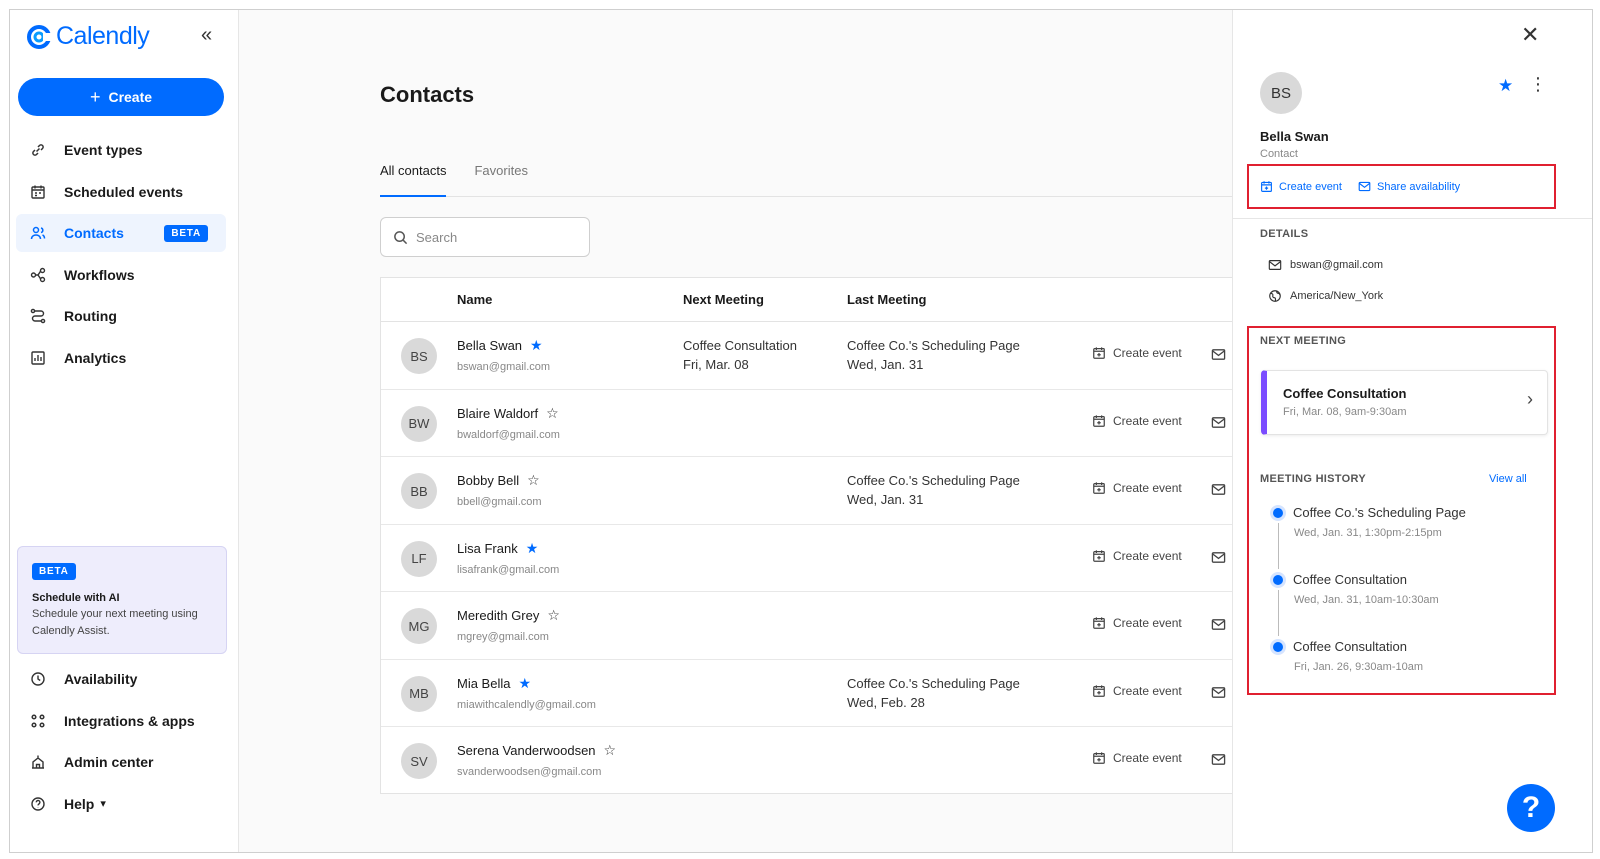  Describe the element at coordinates (206, 35) in the screenshot. I see `collapse-sidebar-icon: «` at that location.